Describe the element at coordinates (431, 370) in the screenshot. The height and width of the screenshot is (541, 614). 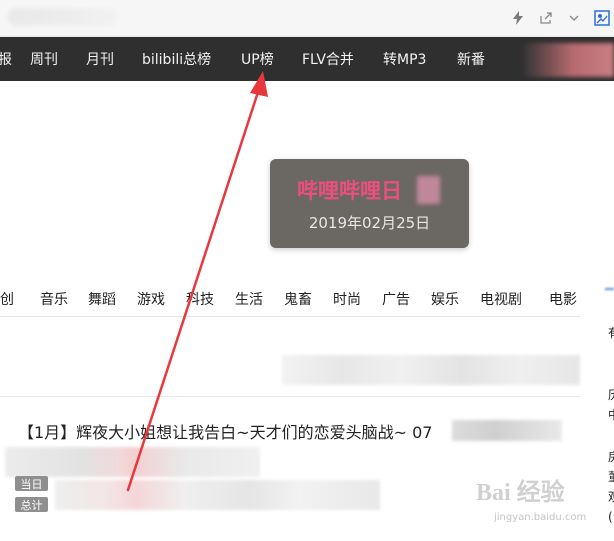
I see `blurred-info-strip` at that location.